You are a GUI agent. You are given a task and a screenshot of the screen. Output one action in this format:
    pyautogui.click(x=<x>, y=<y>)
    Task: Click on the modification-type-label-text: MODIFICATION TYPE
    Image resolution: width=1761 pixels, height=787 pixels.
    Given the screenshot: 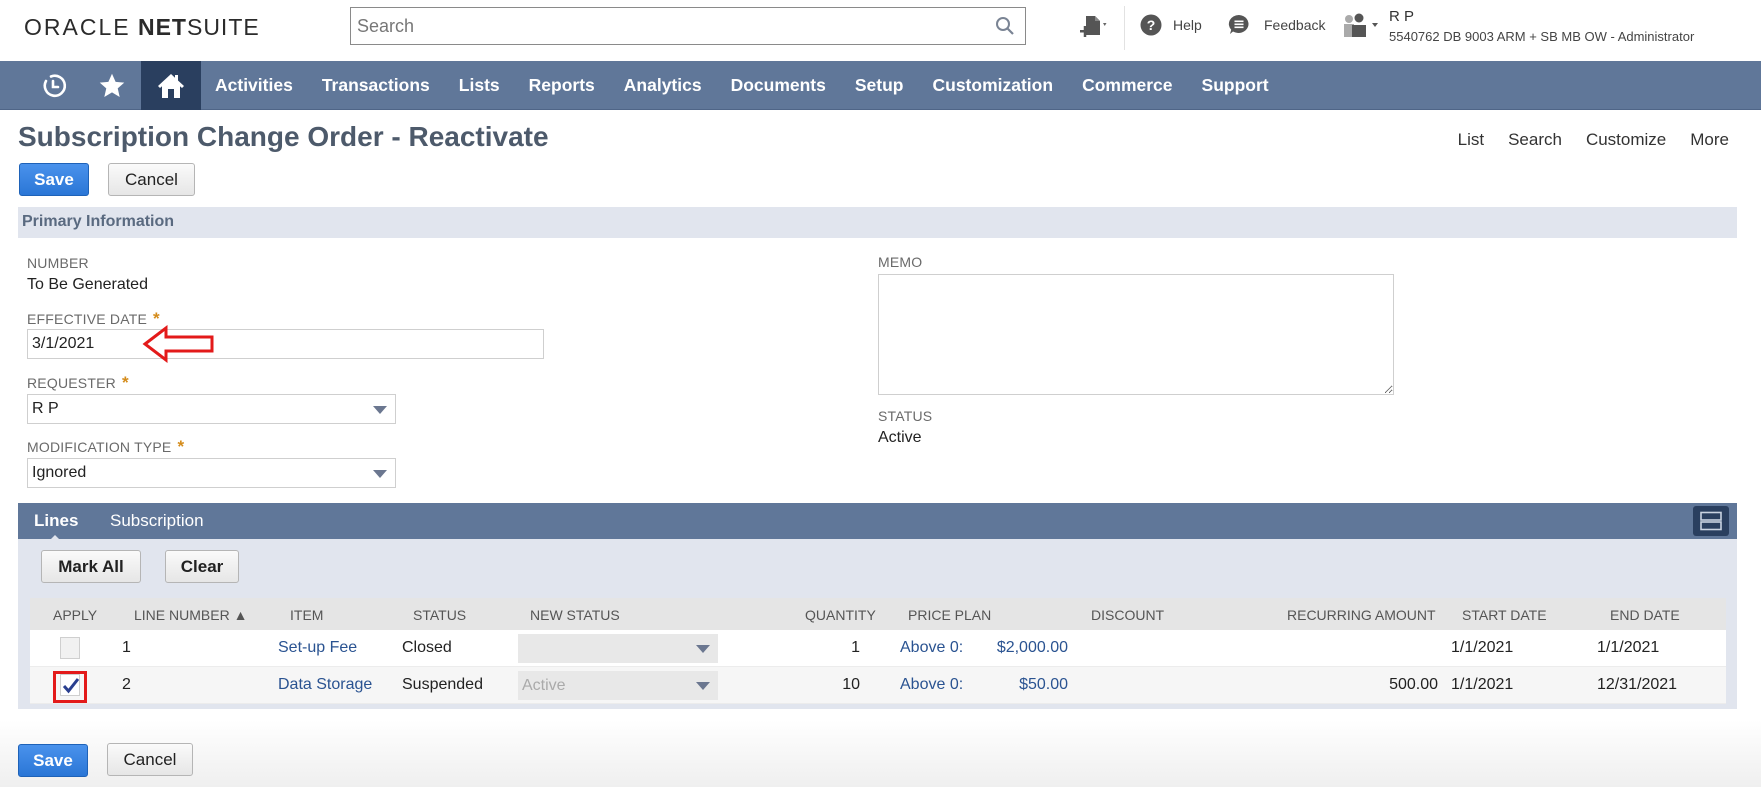 What is the action you would take?
    pyautogui.click(x=99, y=447)
    